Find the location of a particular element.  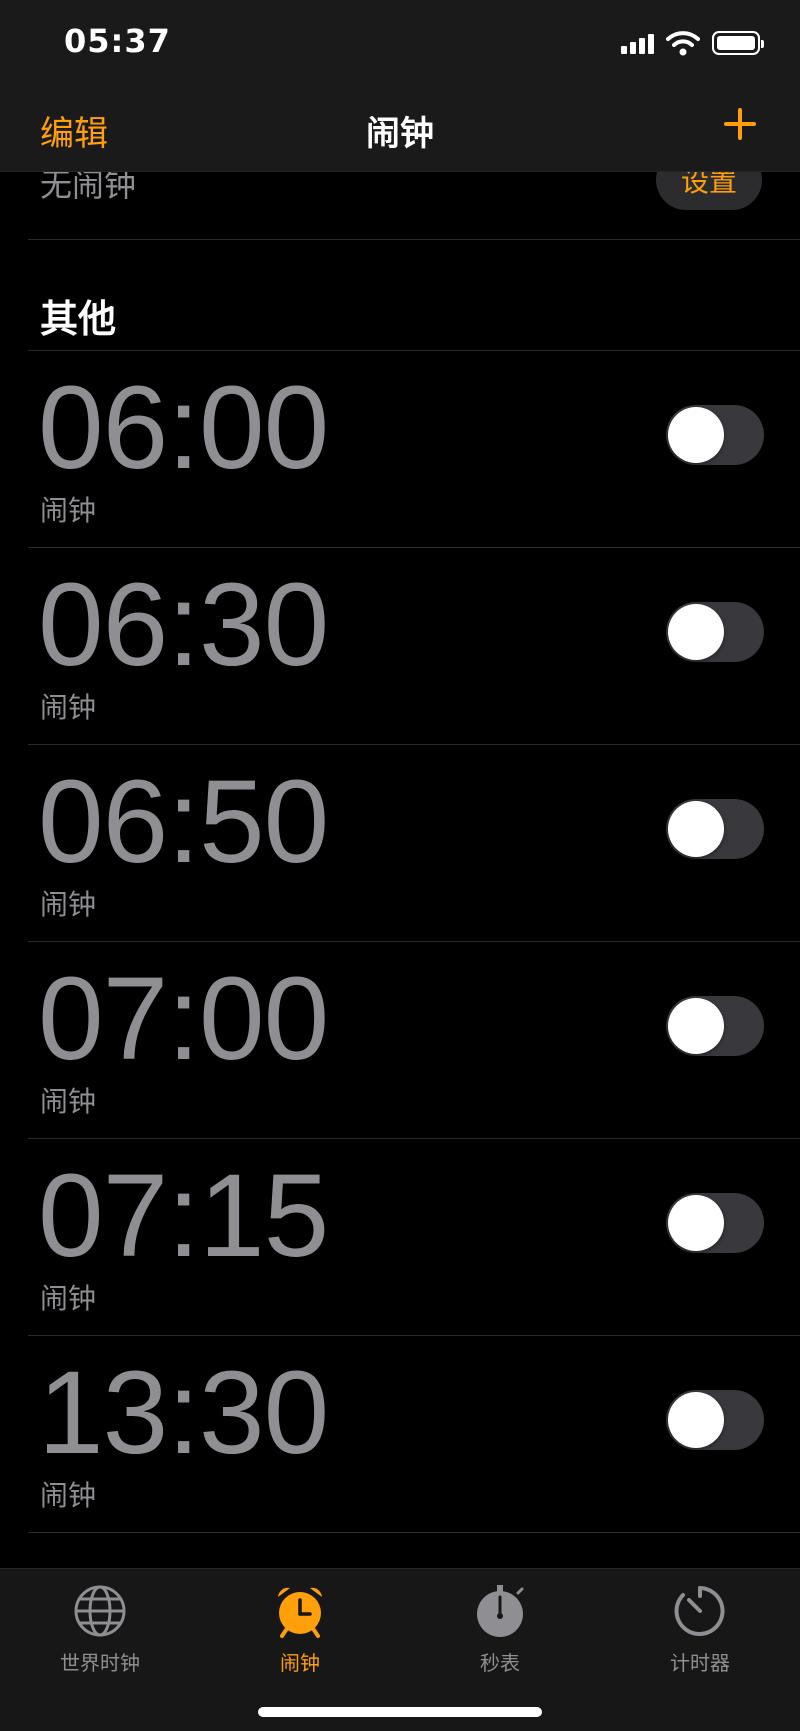

alarm-time: 06:00 is located at coordinates (183, 428).